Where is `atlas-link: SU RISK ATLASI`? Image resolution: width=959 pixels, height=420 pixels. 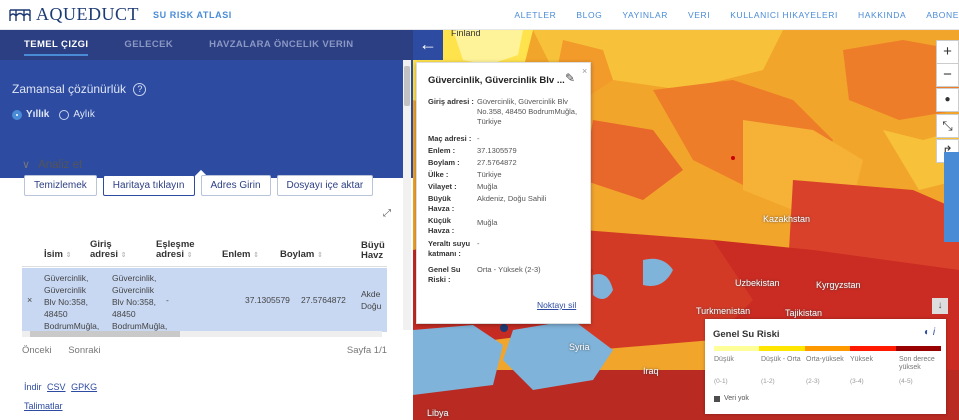
atlas-link: SU RISK ATLASI is located at coordinates (192, 15).